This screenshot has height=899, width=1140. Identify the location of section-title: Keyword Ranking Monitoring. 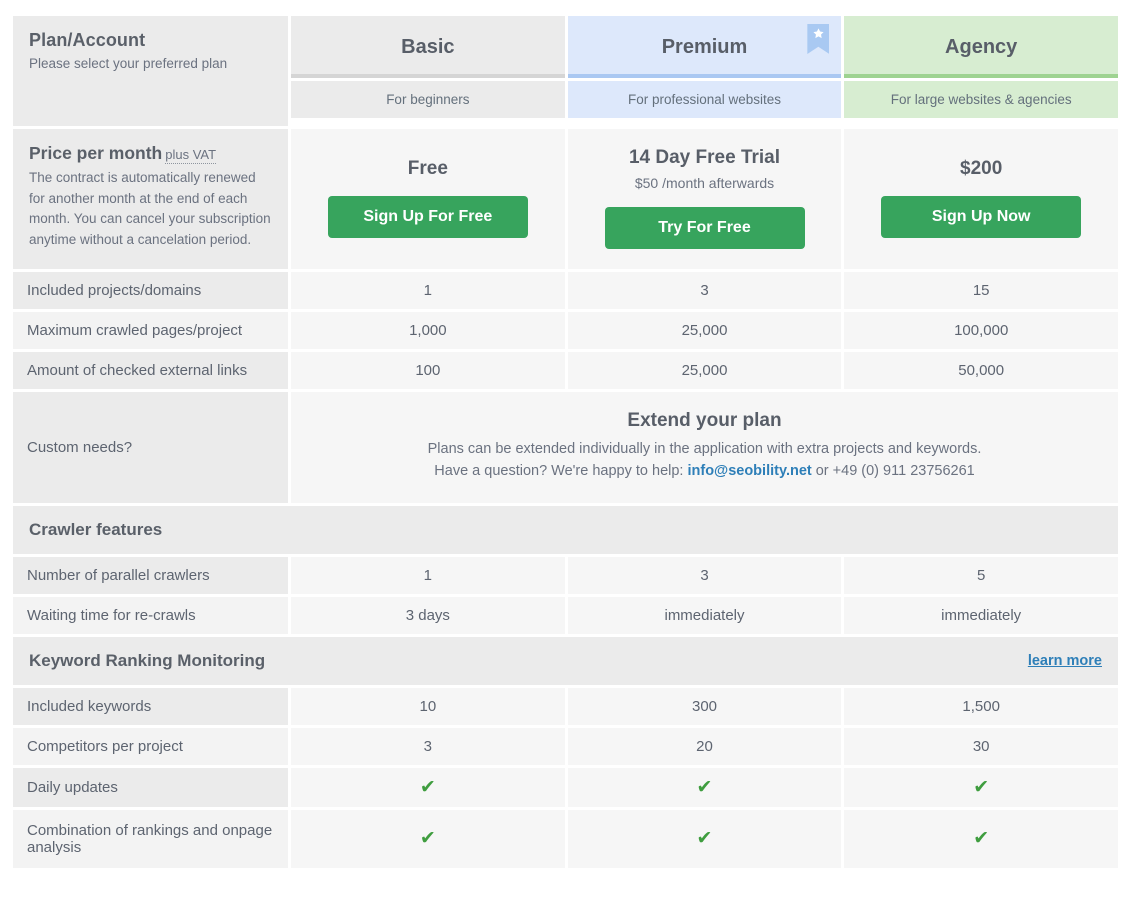
(147, 660).